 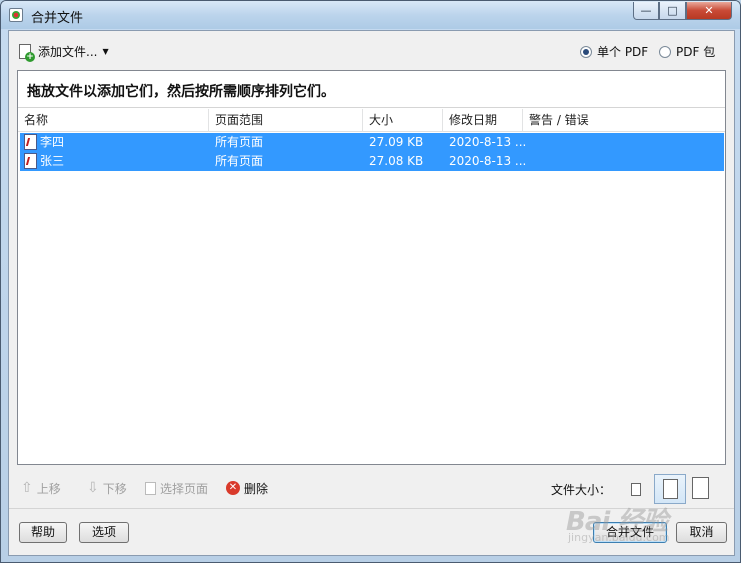 What do you see at coordinates (371, 488) in the screenshot?
I see `list-actions-bar: ⇧ 上移 ⇩ 下移 选择页面 ✕ 删除 文件大小：` at bounding box center [371, 488].